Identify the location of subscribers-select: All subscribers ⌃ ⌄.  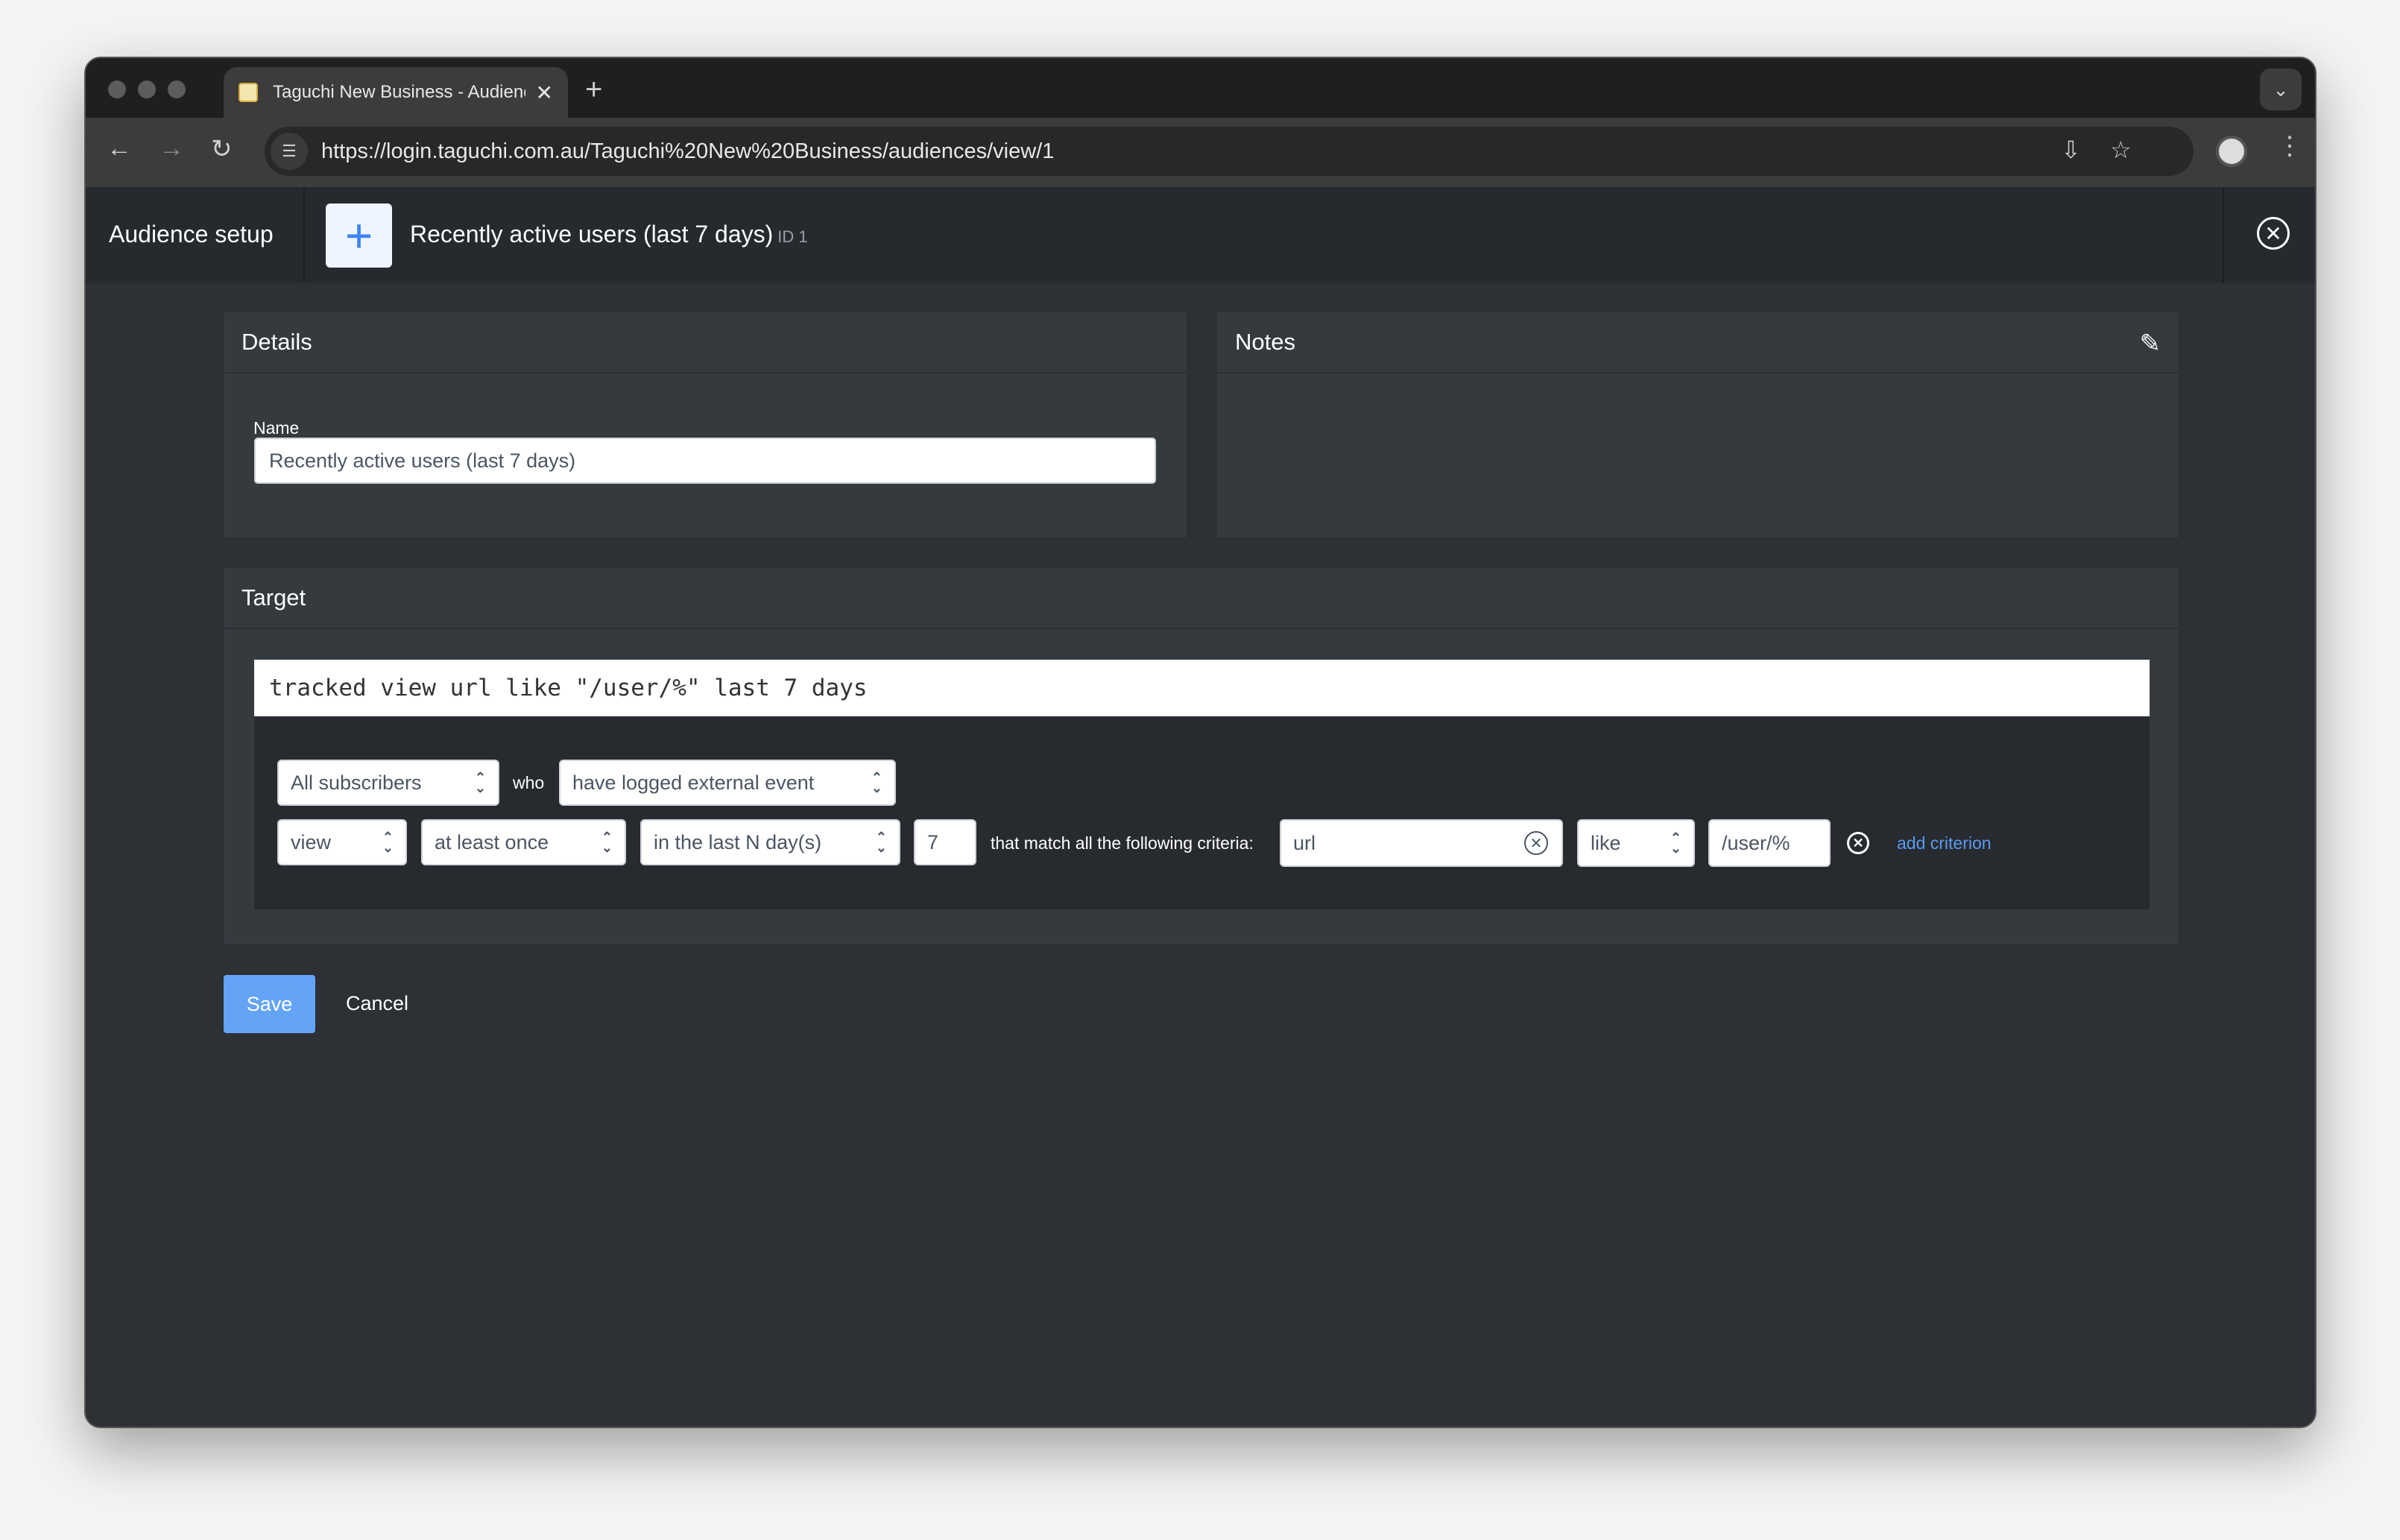
(388, 783).